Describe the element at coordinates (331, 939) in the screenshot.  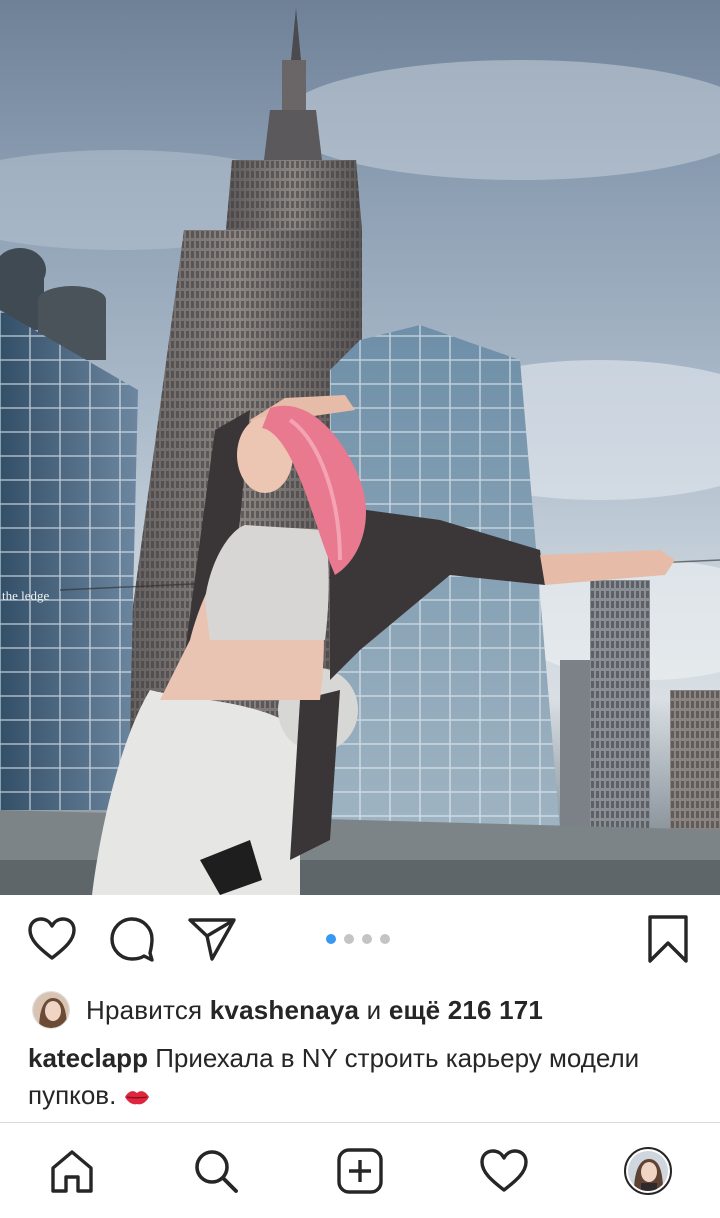
I see `carousel-dot-active` at that location.